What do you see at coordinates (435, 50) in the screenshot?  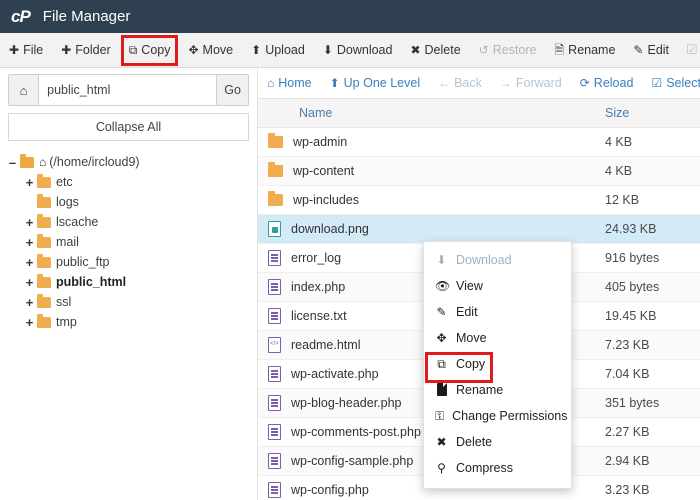 I see `toolbar-delete-button: ✖ Delete` at bounding box center [435, 50].